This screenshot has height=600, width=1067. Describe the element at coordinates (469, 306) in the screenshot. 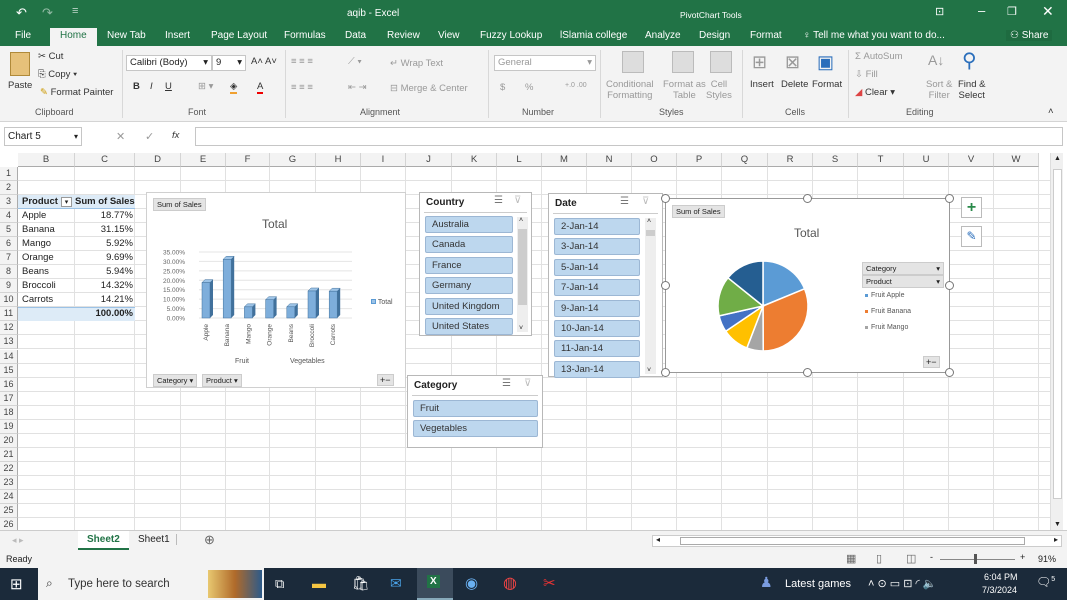

I see `slicer-item-country: United Kingdom` at that location.